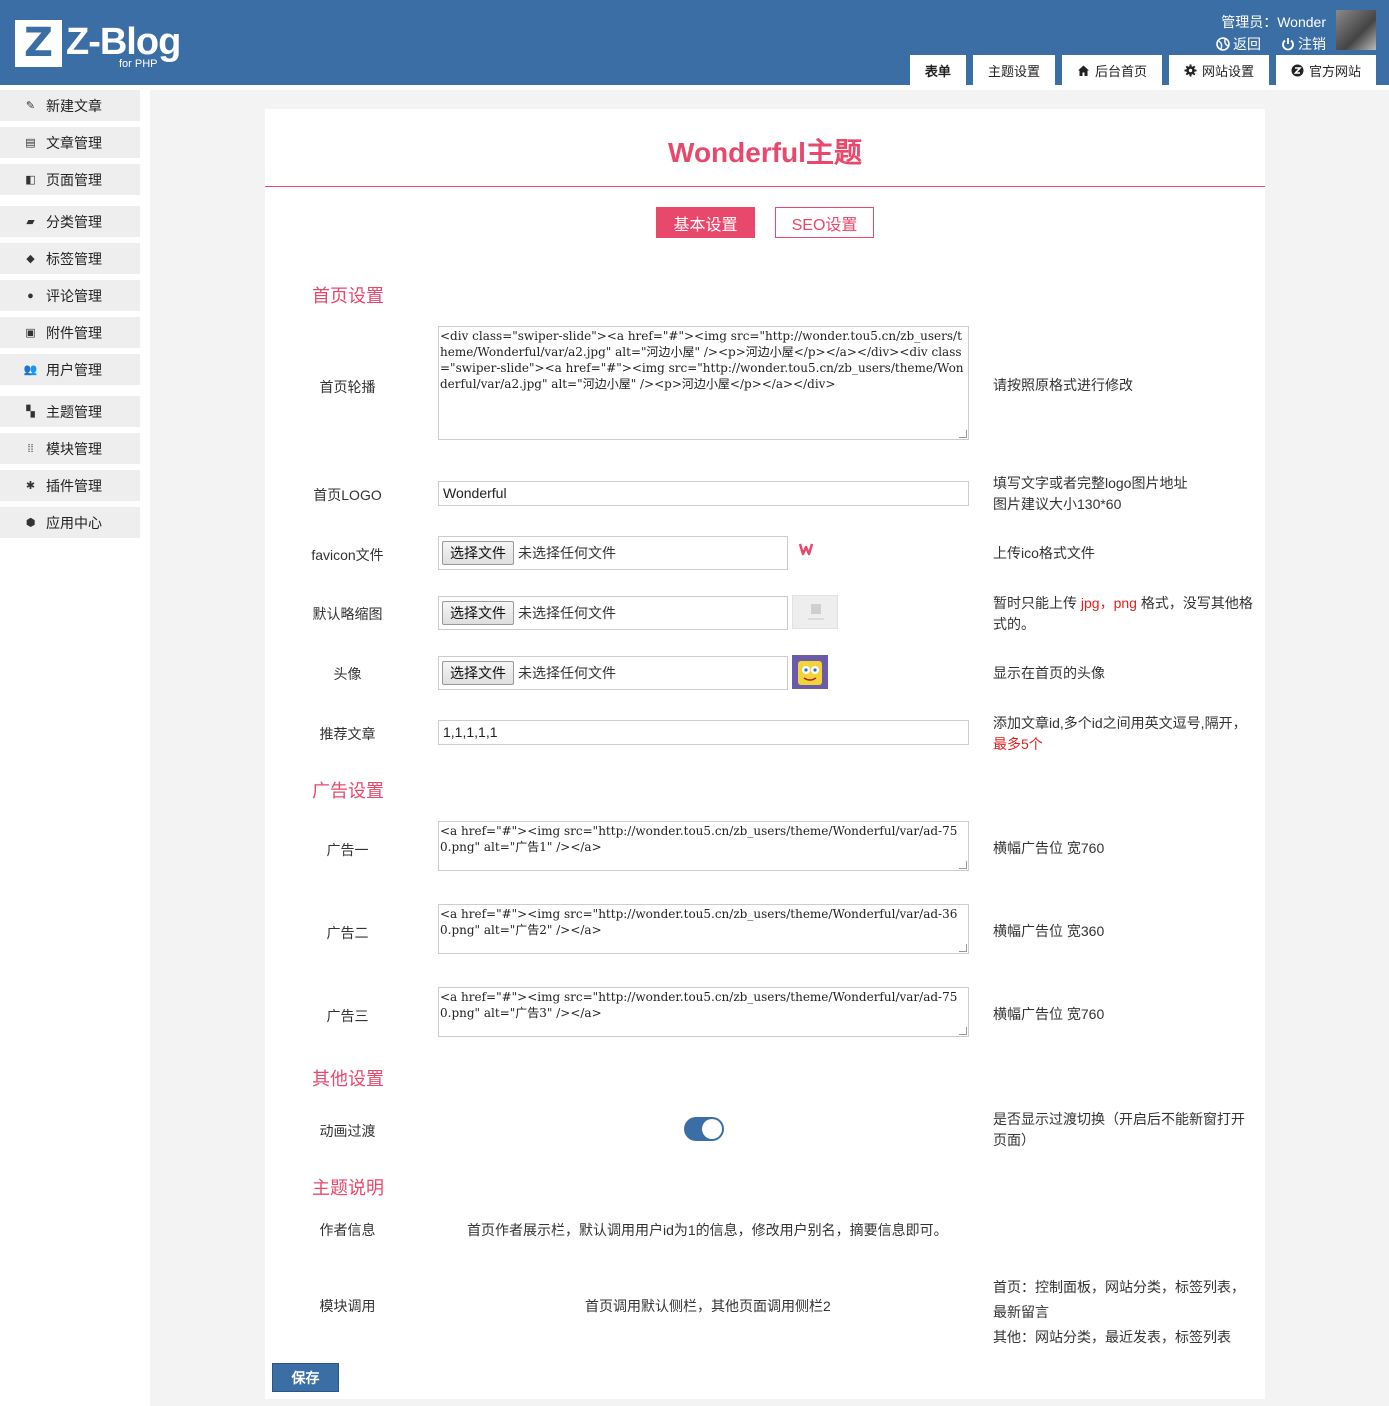  What do you see at coordinates (815, 612) in the screenshot?
I see `thumb-preview-image` at bounding box center [815, 612].